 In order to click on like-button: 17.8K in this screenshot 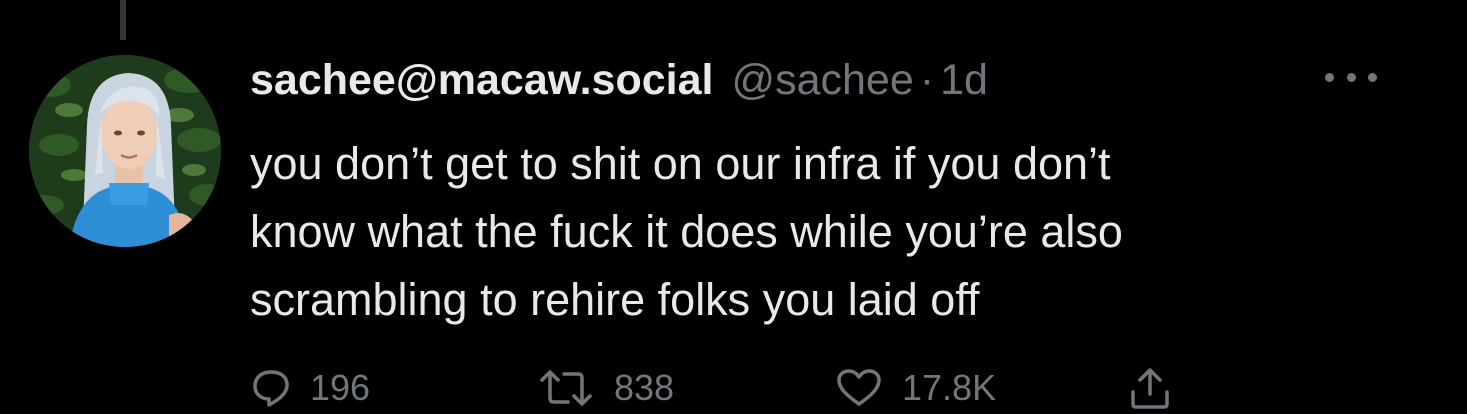, I will do `click(916, 388)`.